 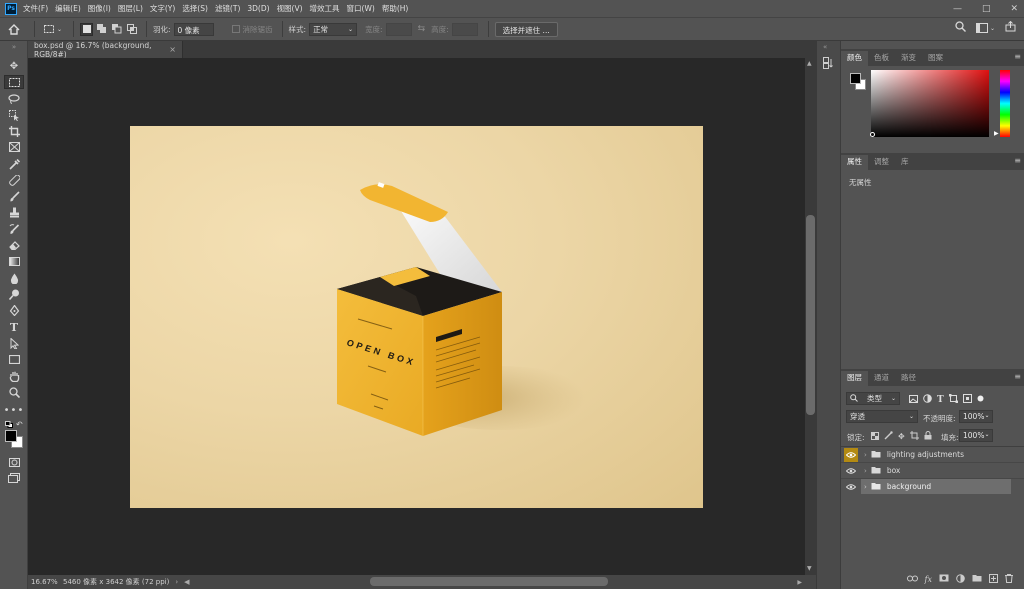 I want to click on filter-shape-icon, so click(x=953, y=399).